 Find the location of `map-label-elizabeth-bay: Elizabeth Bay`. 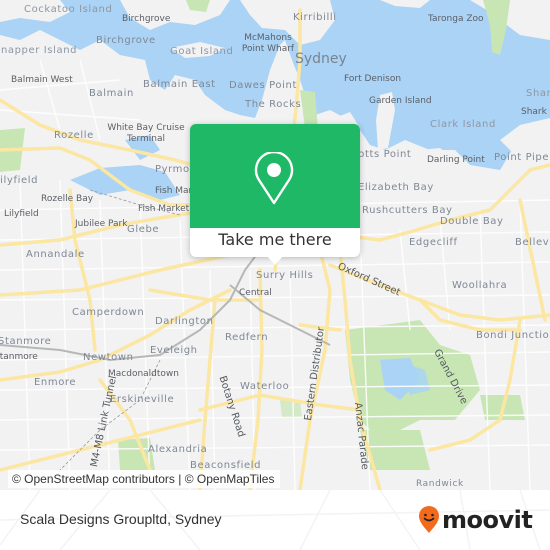

map-label-elizabeth-bay: Elizabeth Bay is located at coordinates (396, 187).